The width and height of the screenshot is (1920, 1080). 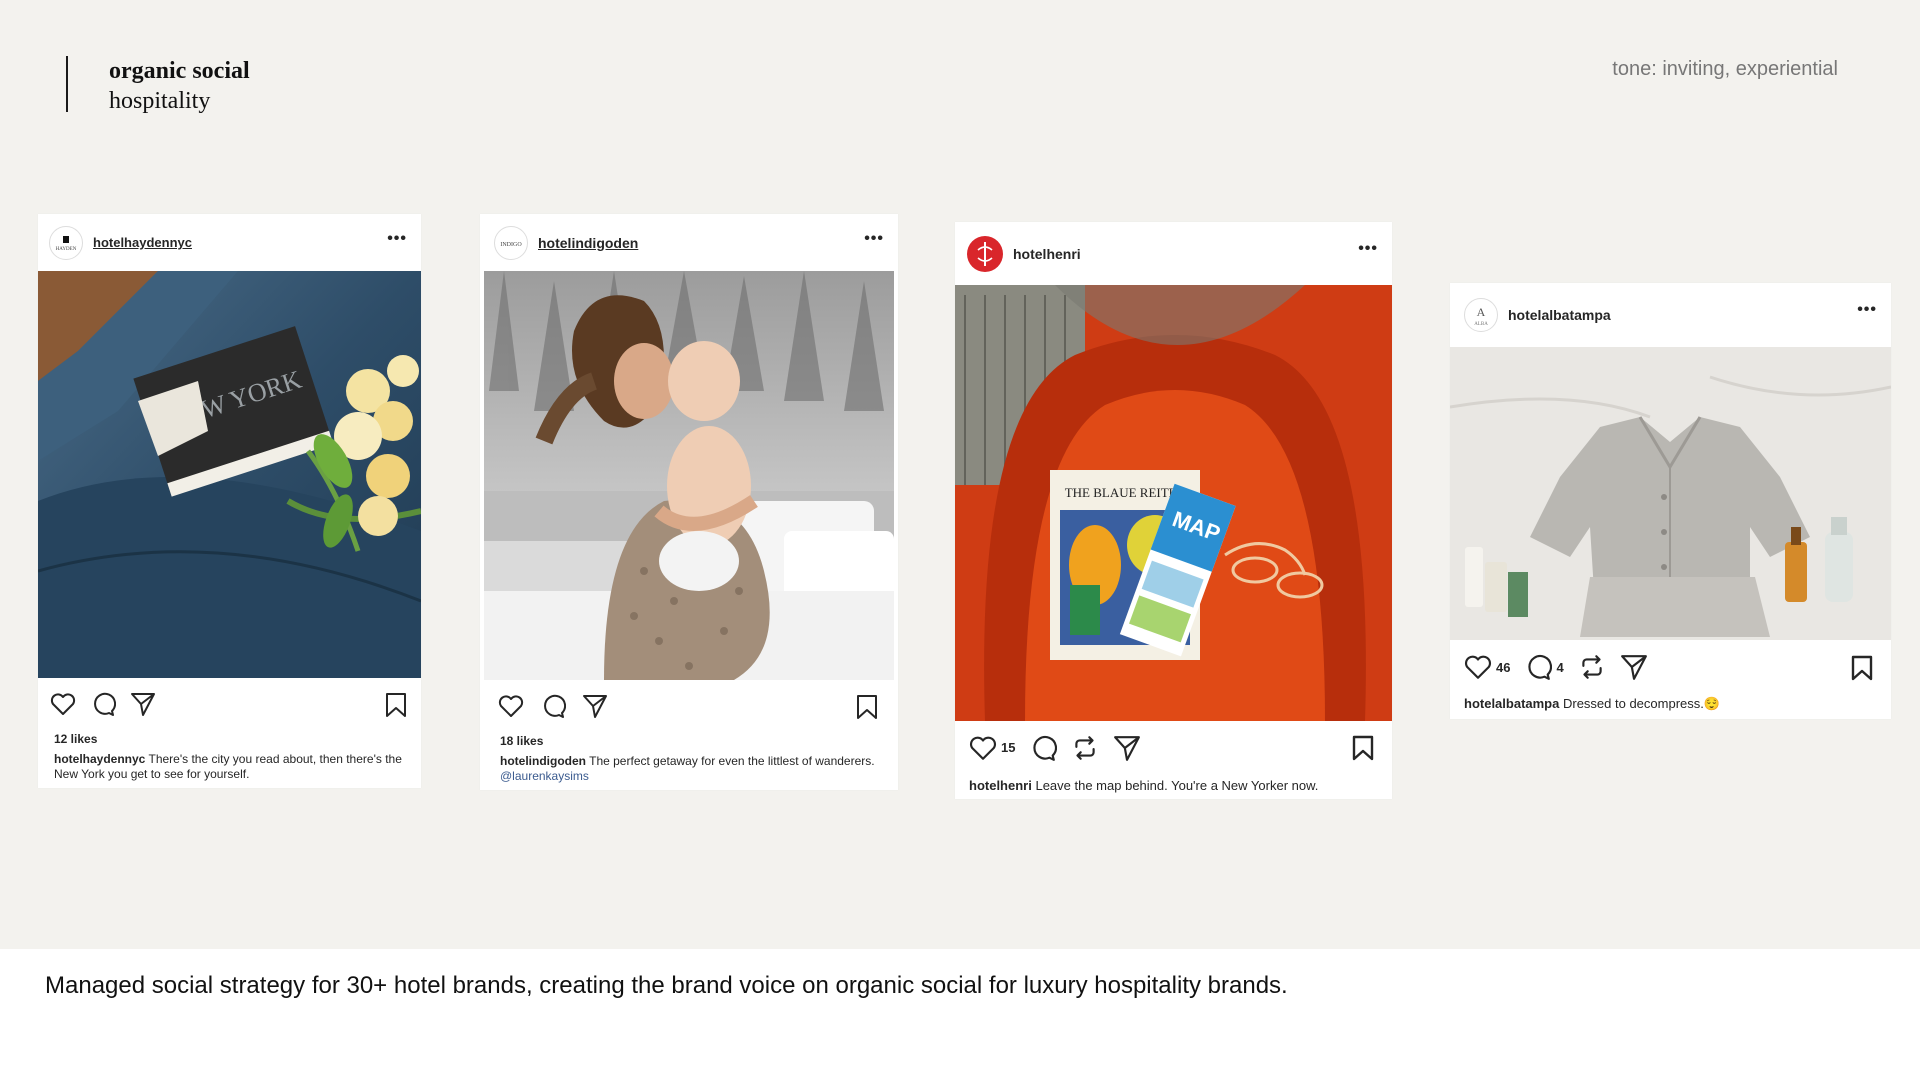 What do you see at coordinates (229, 739) in the screenshot?
I see `likes-count: 12 likes` at bounding box center [229, 739].